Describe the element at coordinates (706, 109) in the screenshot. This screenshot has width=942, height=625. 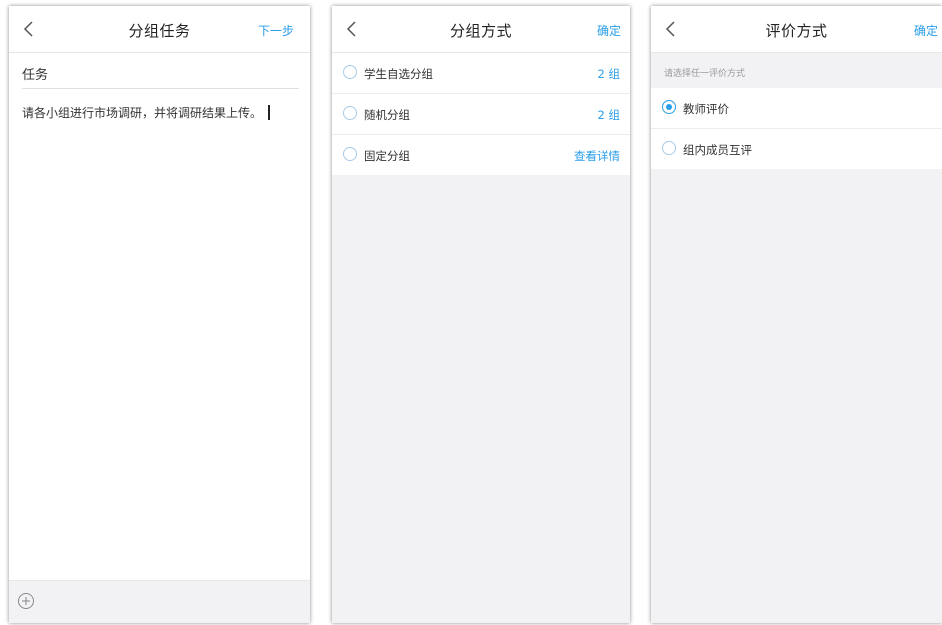
I see `option-label: 教师评价` at that location.